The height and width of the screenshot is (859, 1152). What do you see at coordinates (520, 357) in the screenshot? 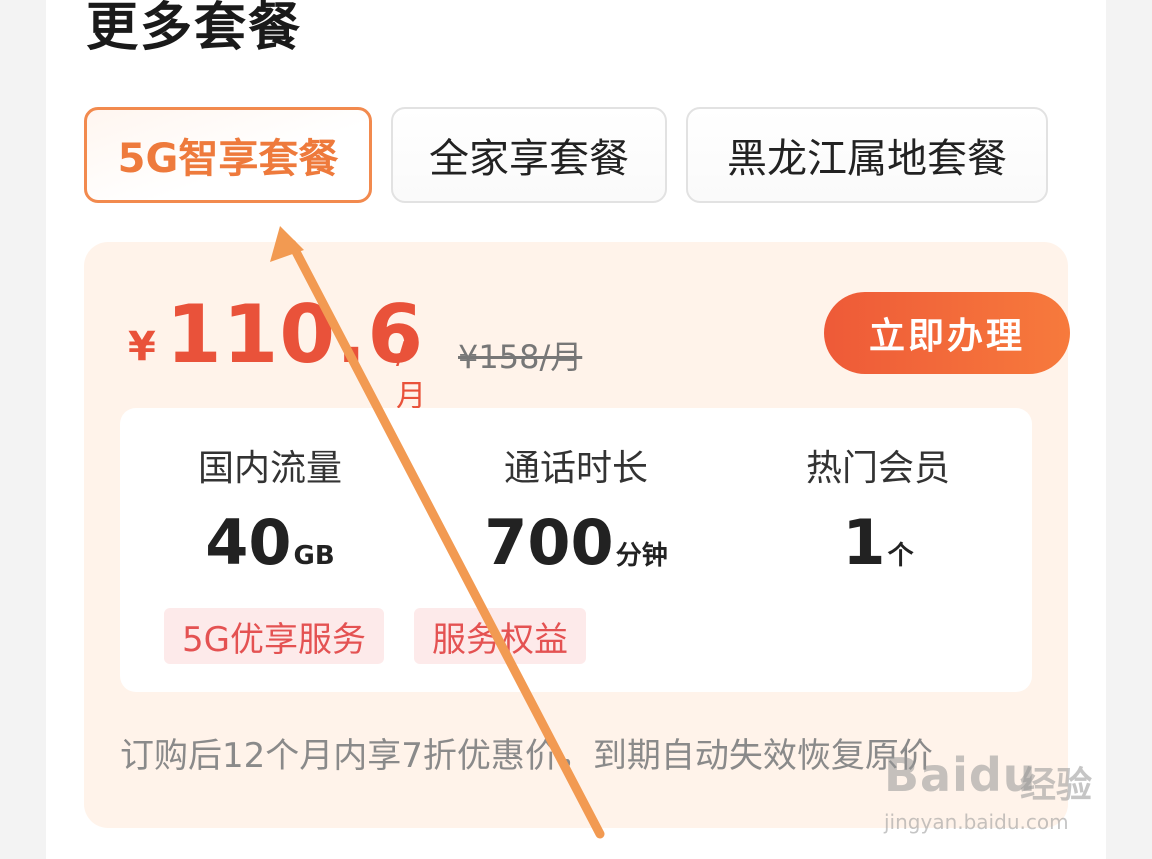
I see `original-price: ¥158/月` at bounding box center [520, 357].